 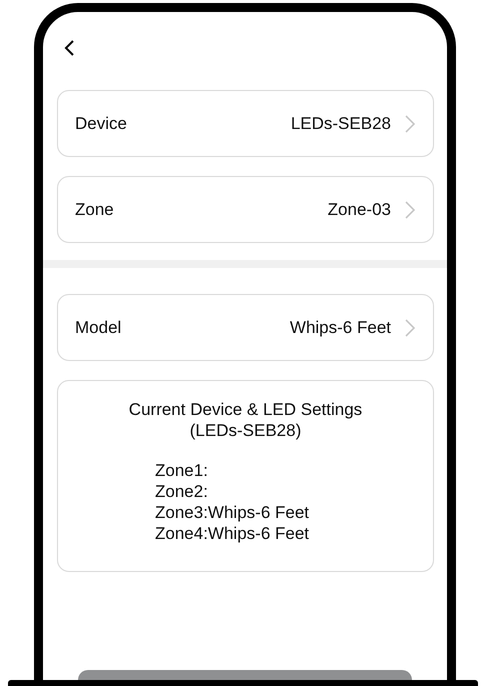 I want to click on zone-setting-text: Zone4:Whips-6 Feet, so click(x=232, y=533).